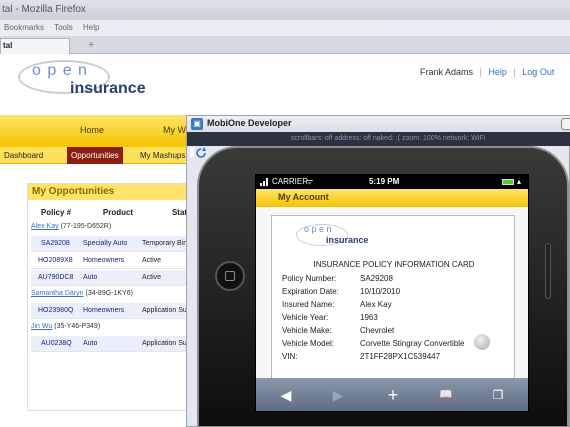 The height and width of the screenshot is (427, 570). Describe the element at coordinates (162, 155) in the screenshot. I see `subnav-my-mashups: My Mashups` at that location.